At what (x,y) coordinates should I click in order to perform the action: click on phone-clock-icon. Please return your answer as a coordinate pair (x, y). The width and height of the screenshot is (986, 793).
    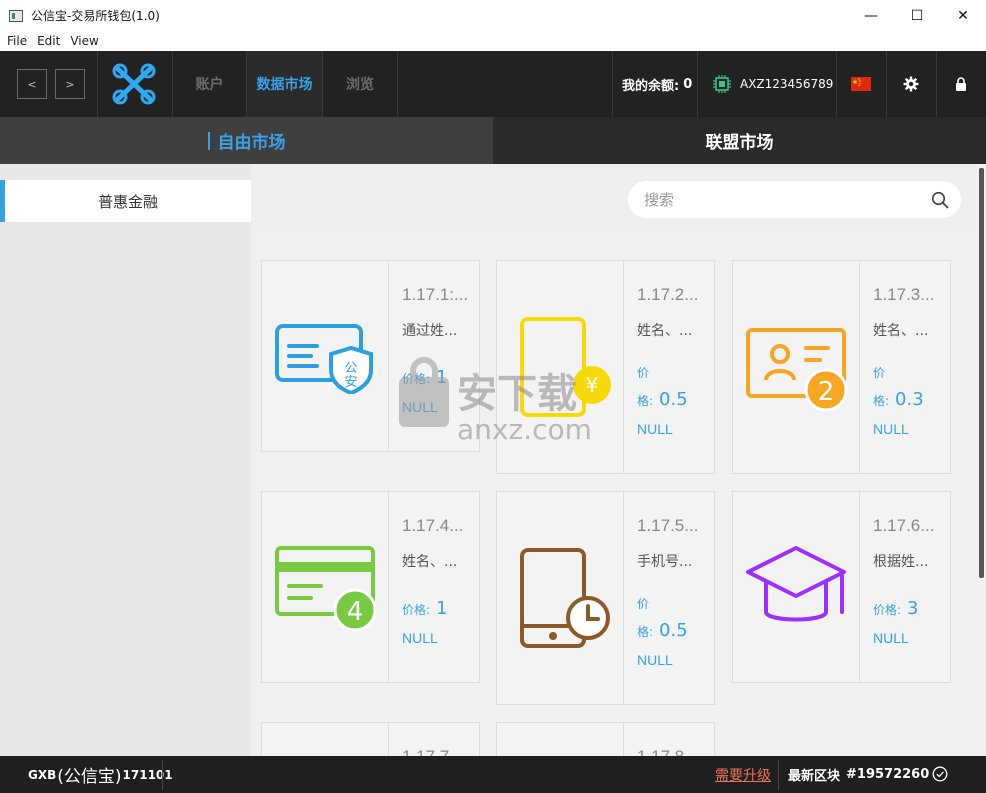
    Looking at the image, I should click on (565, 598).